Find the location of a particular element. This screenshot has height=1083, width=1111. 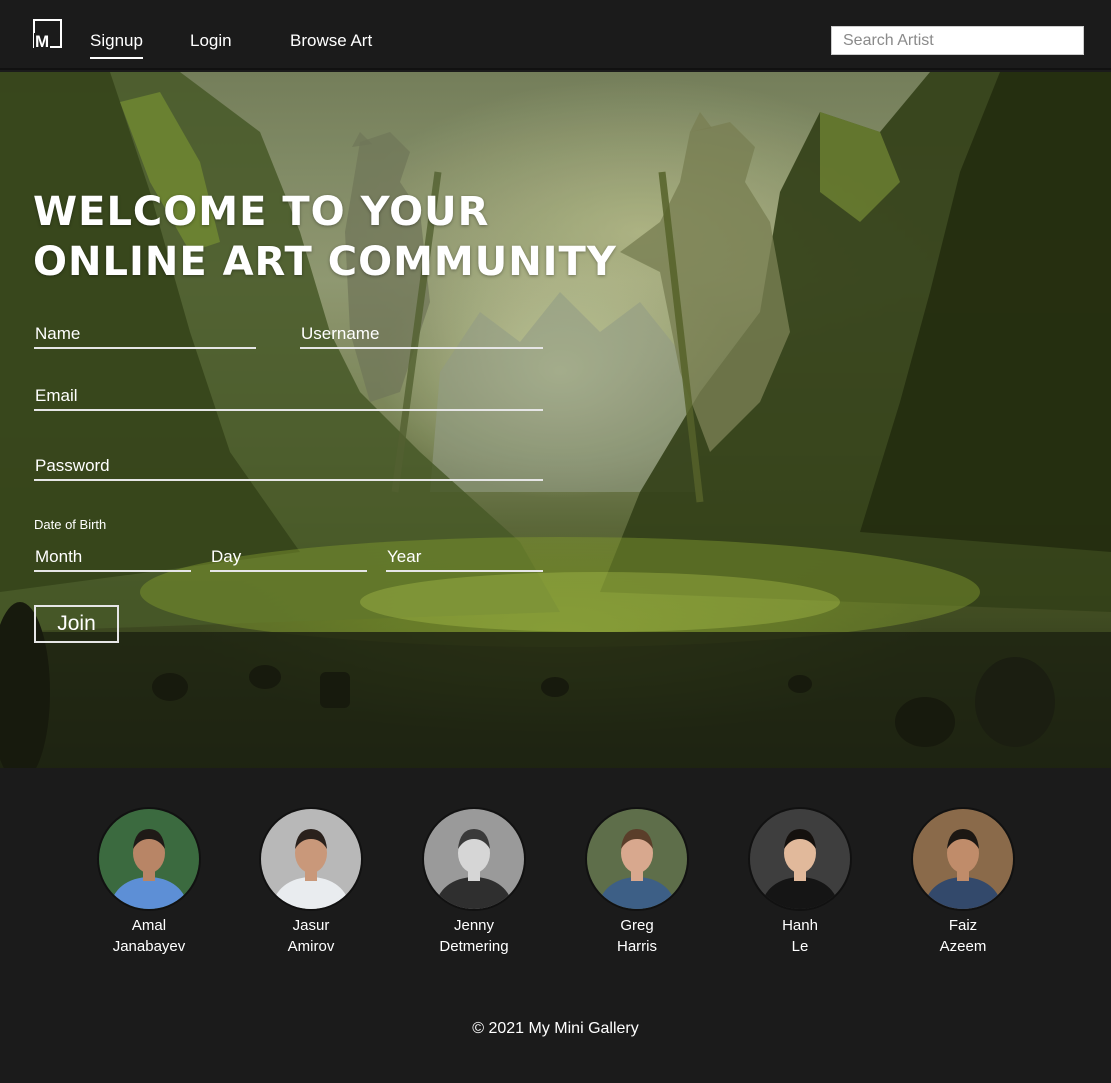

site-logo: M is located at coordinates (47, 35).